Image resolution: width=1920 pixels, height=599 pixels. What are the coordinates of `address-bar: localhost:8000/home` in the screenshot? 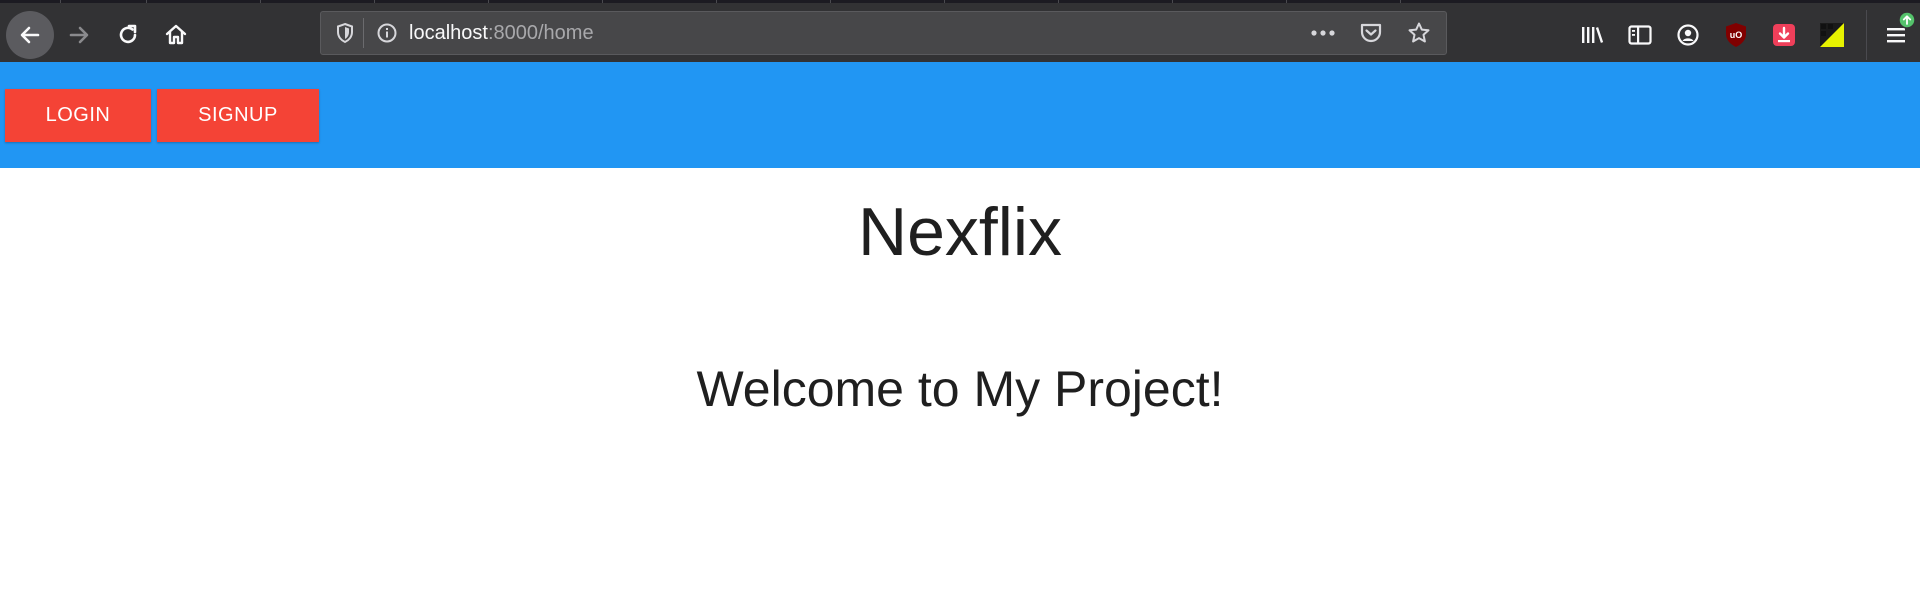 It's located at (883, 33).